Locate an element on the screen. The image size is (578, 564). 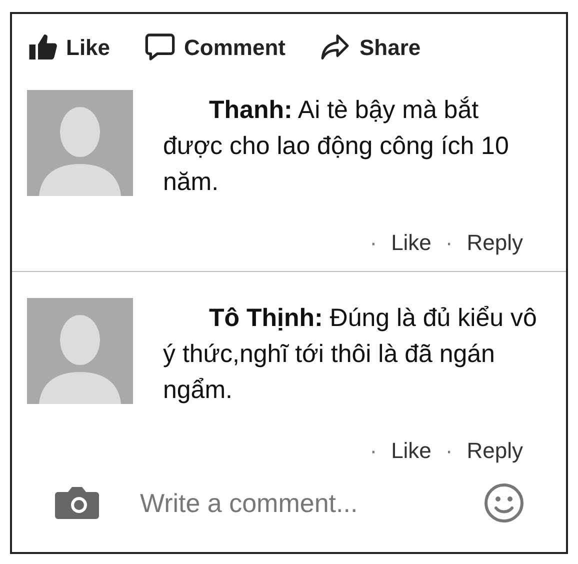
thumbs-up-icon is located at coordinates (43, 47).